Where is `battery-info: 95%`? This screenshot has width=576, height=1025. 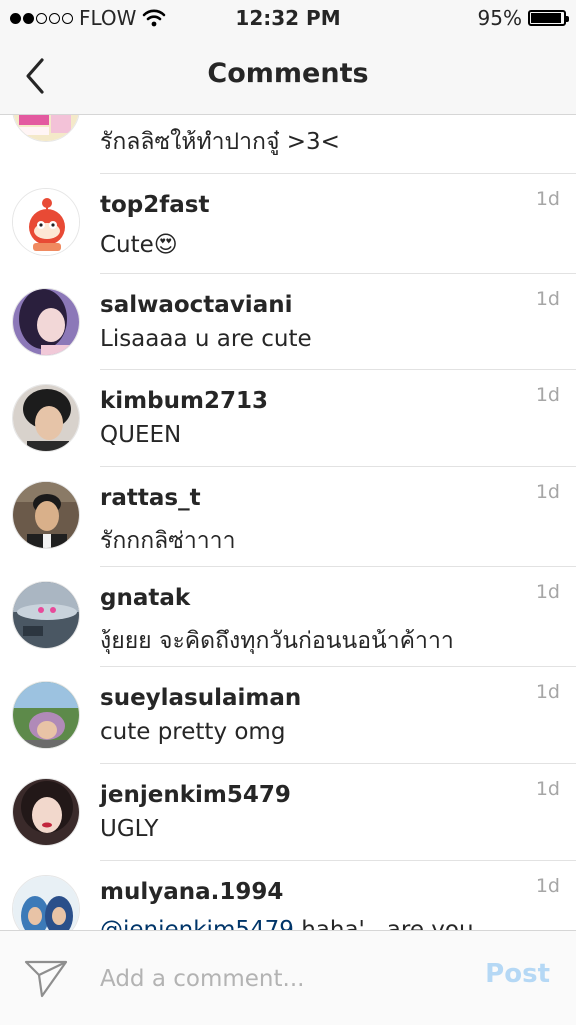
battery-info: 95% is located at coordinates (523, 18).